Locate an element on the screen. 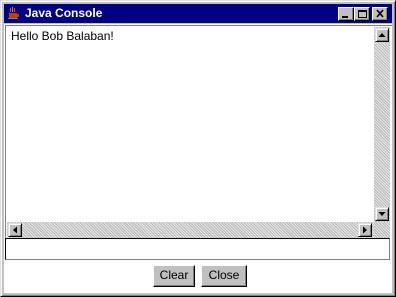 This screenshot has width=396, height=297. maximize-button is located at coordinates (362, 14).